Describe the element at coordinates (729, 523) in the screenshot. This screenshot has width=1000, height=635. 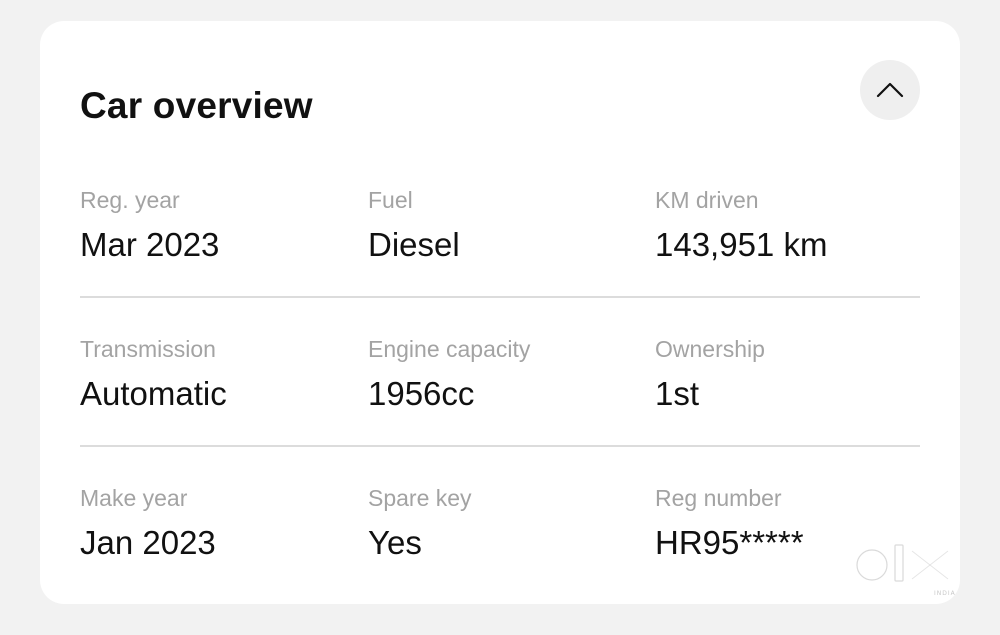
I see `detail-reg-number: Reg number HR95*****` at that location.